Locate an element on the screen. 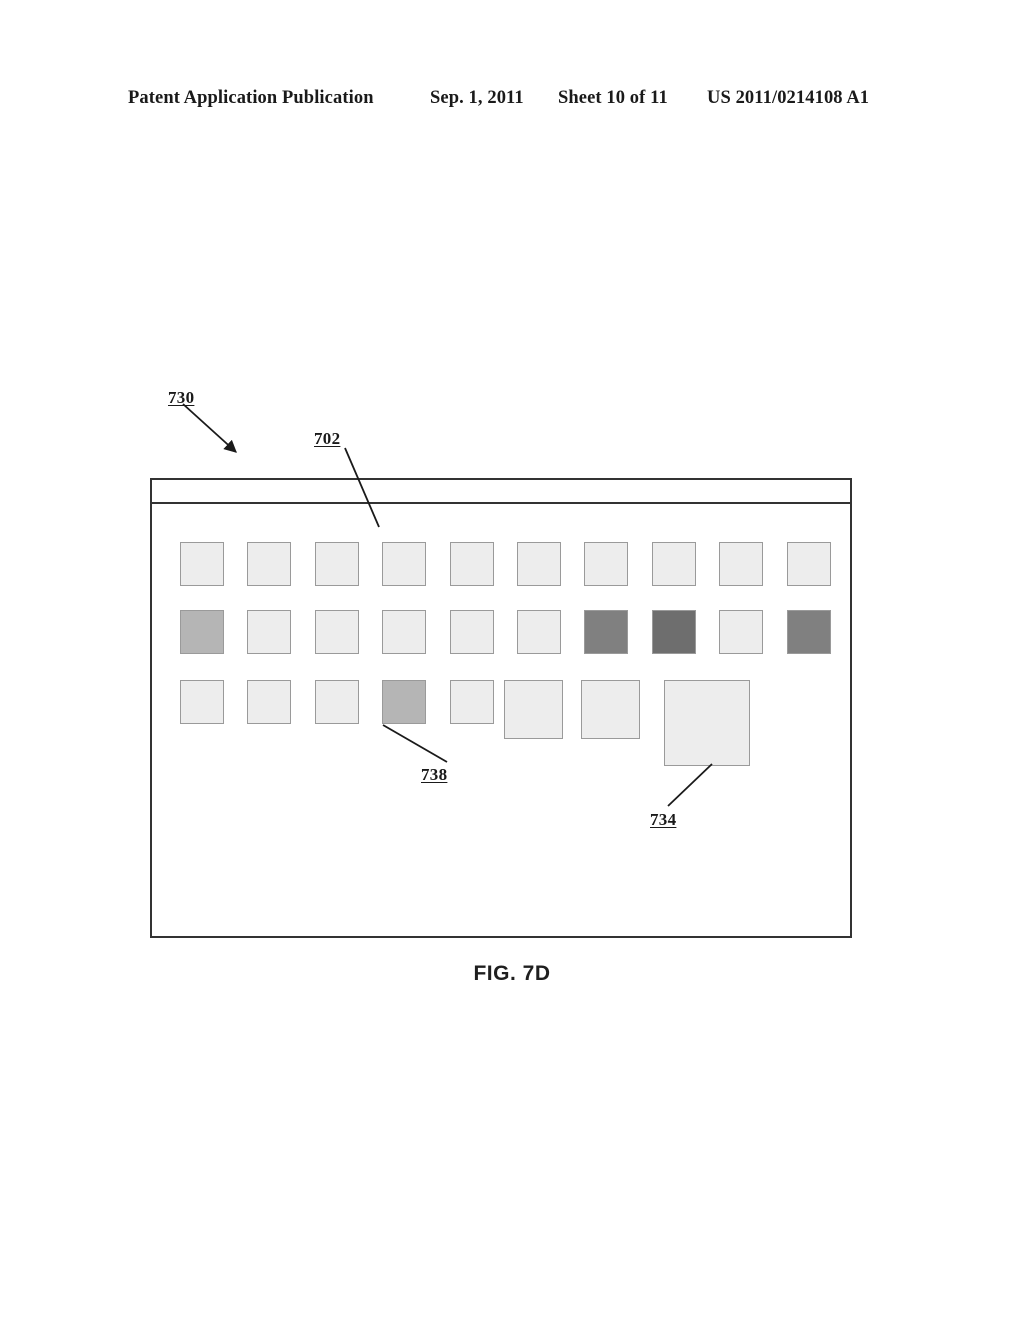 The width and height of the screenshot is (1024, 1320). icon-tile-r3-c1 is located at coordinates (202, 702).